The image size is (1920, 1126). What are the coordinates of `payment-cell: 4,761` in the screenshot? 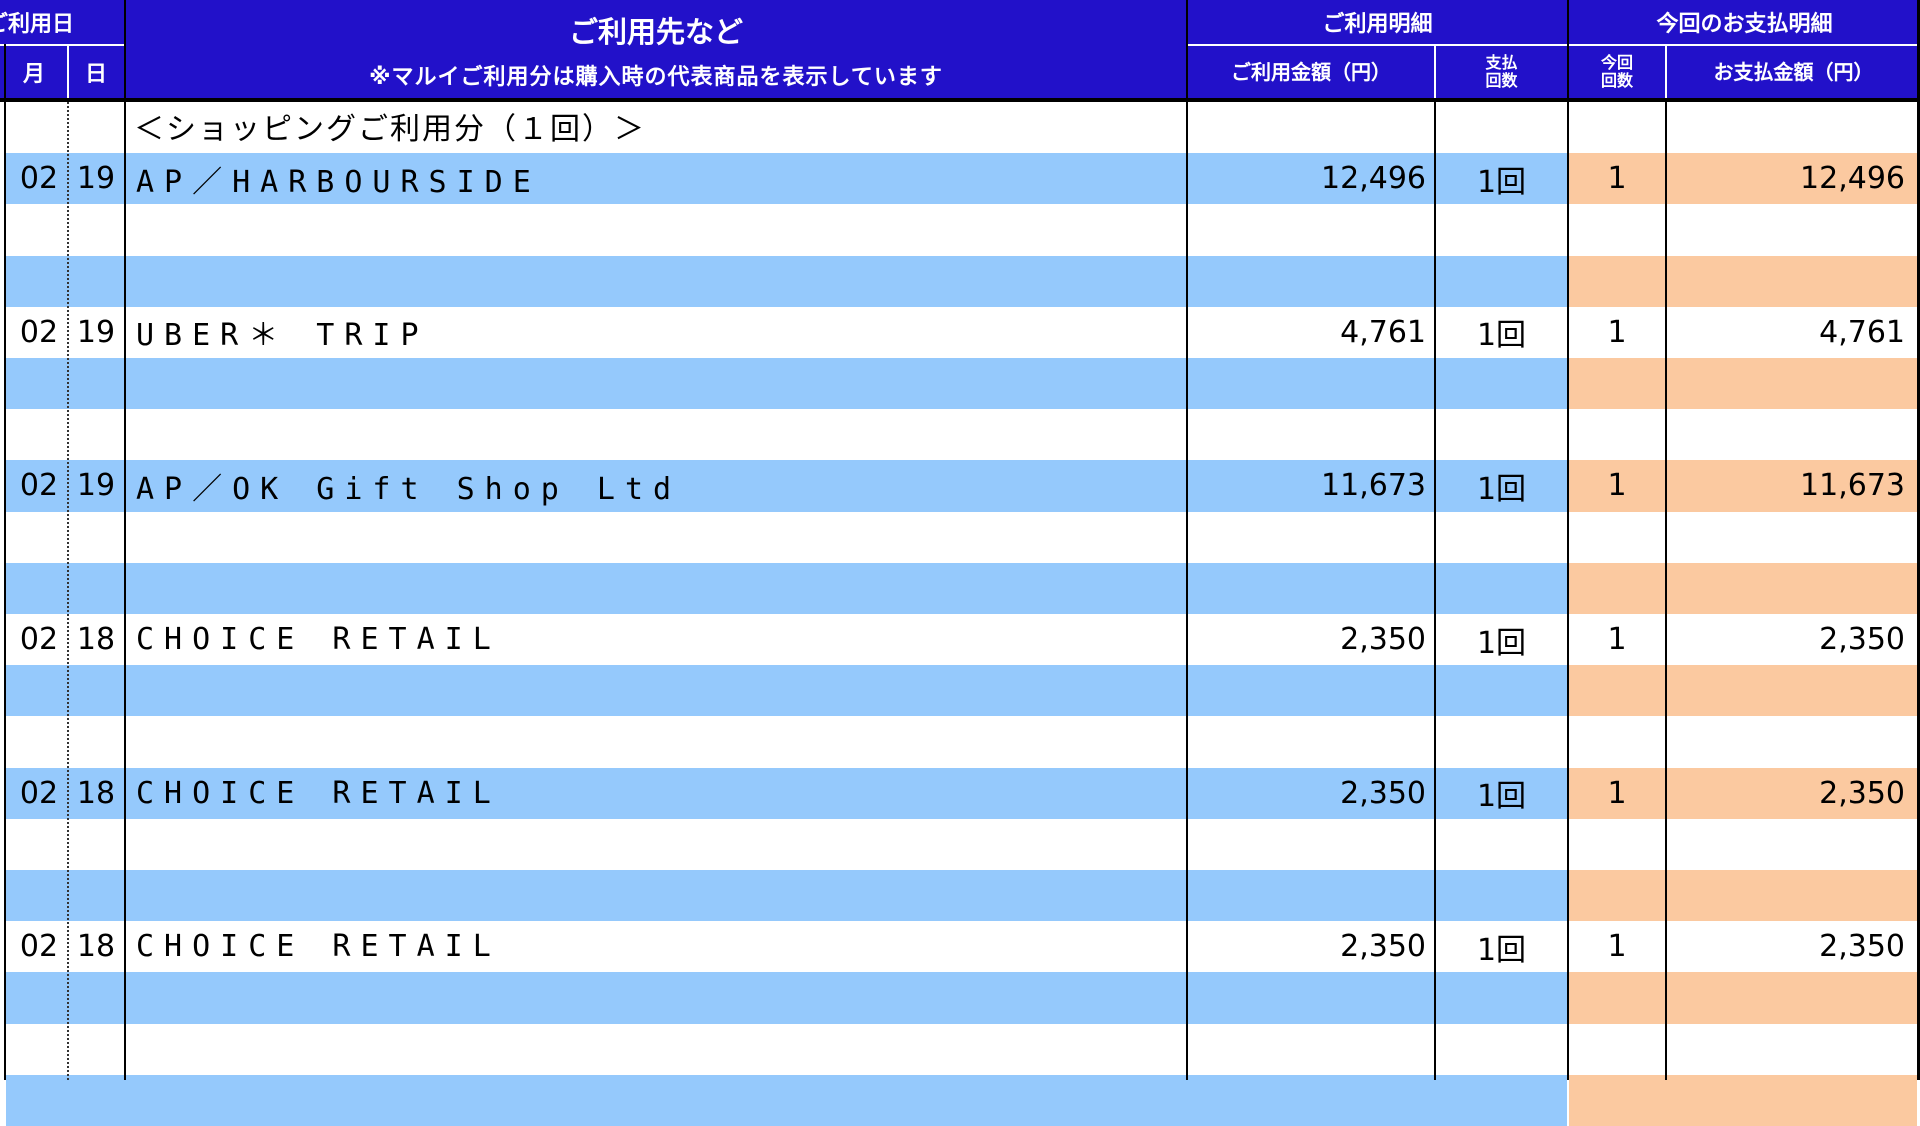 It's located at (1862, 332).